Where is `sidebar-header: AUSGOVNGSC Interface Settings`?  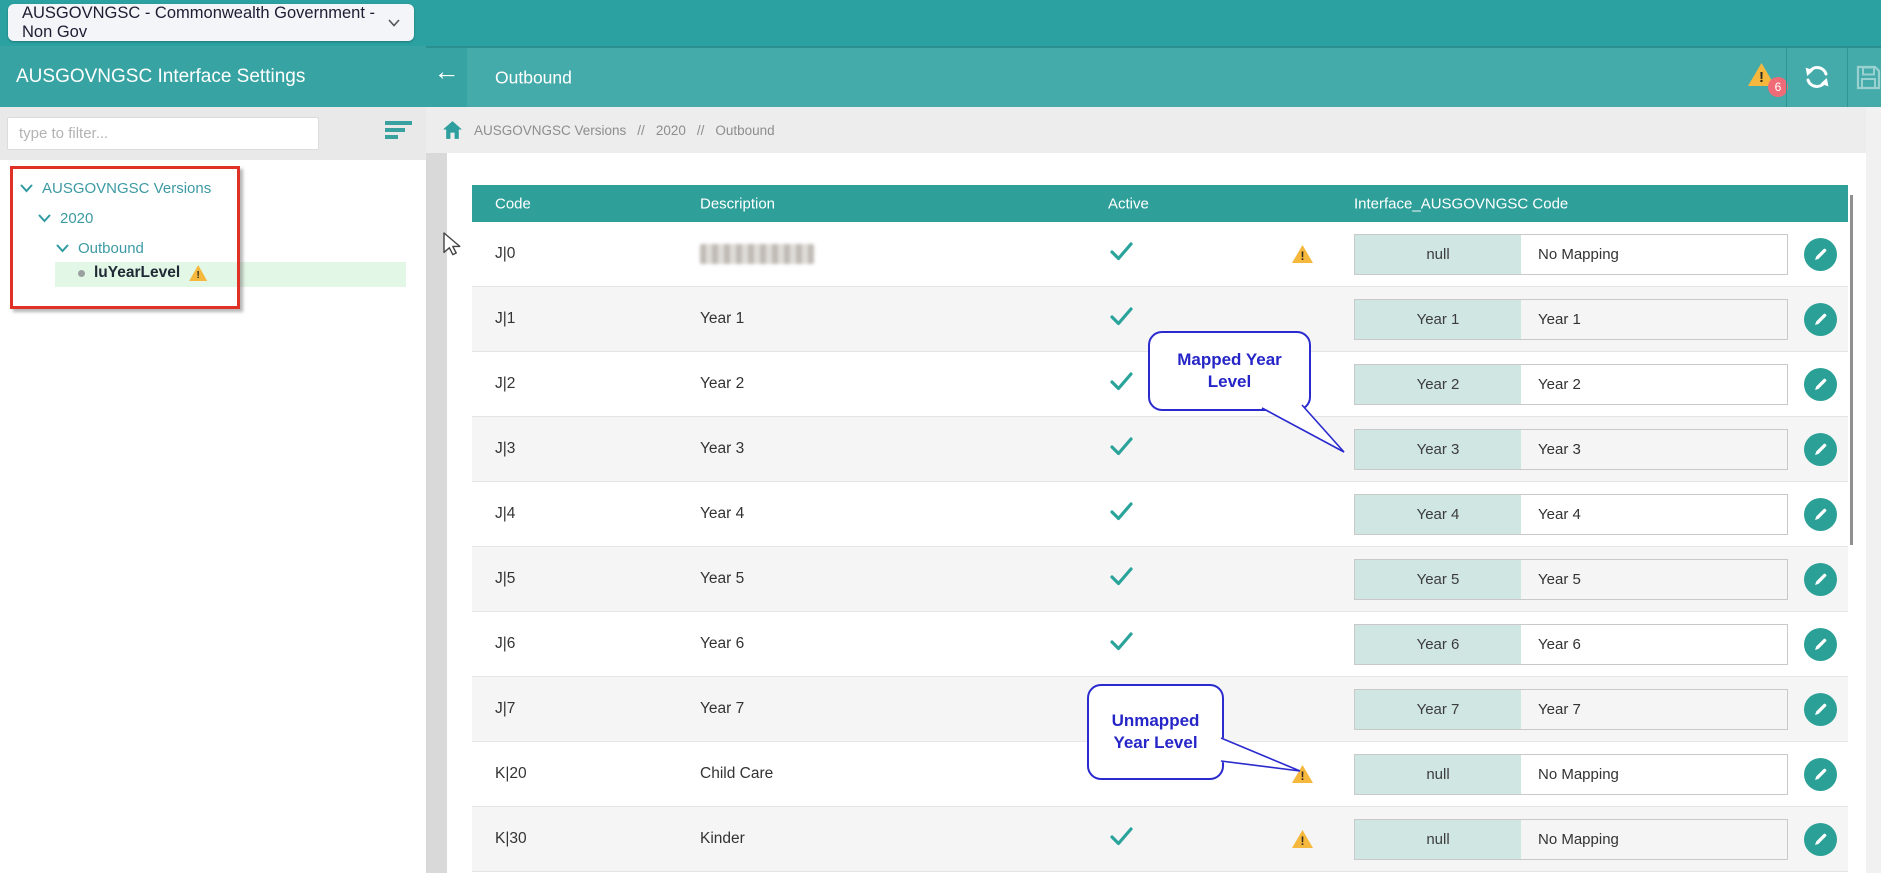 sidebar-header: AUSGOVNGSC Interface Settings is located at coordinates (213, 76).